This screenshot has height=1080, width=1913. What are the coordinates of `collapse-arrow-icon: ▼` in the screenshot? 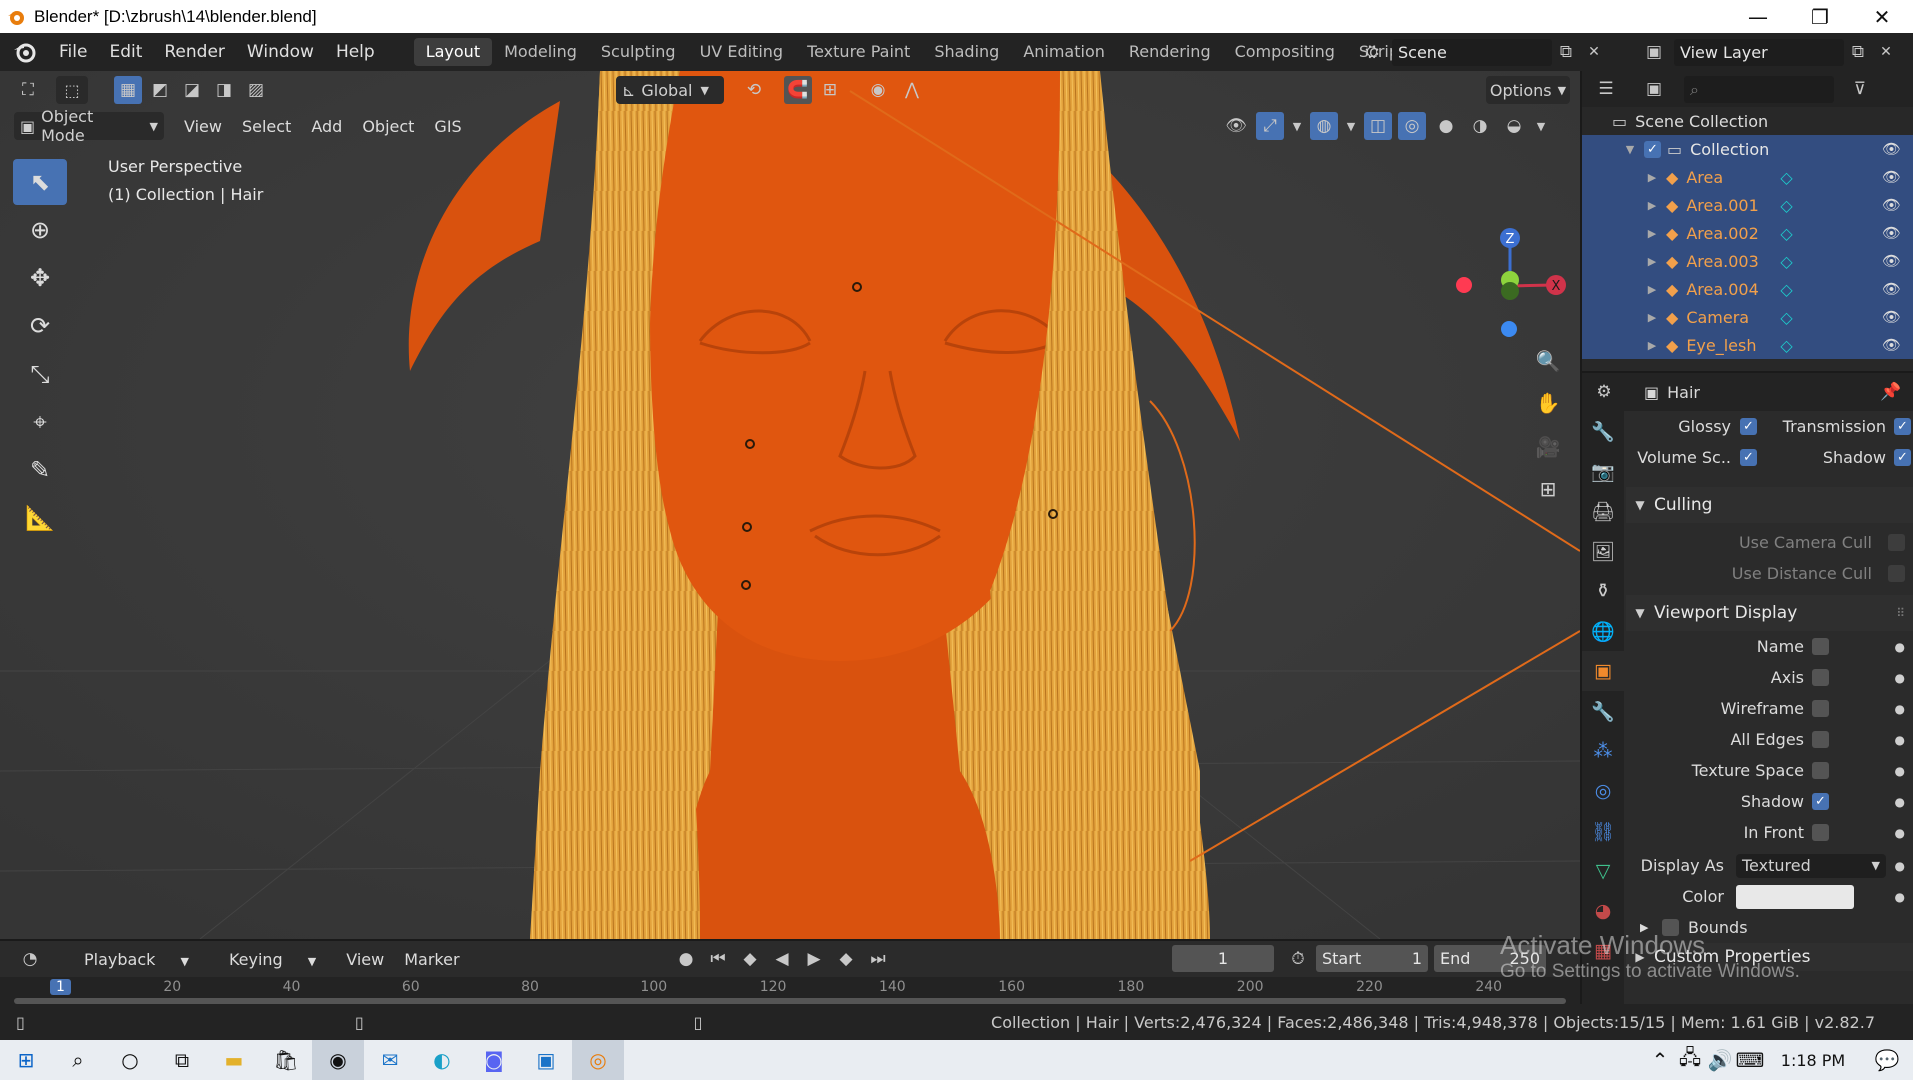 It's located at (1630, 149).